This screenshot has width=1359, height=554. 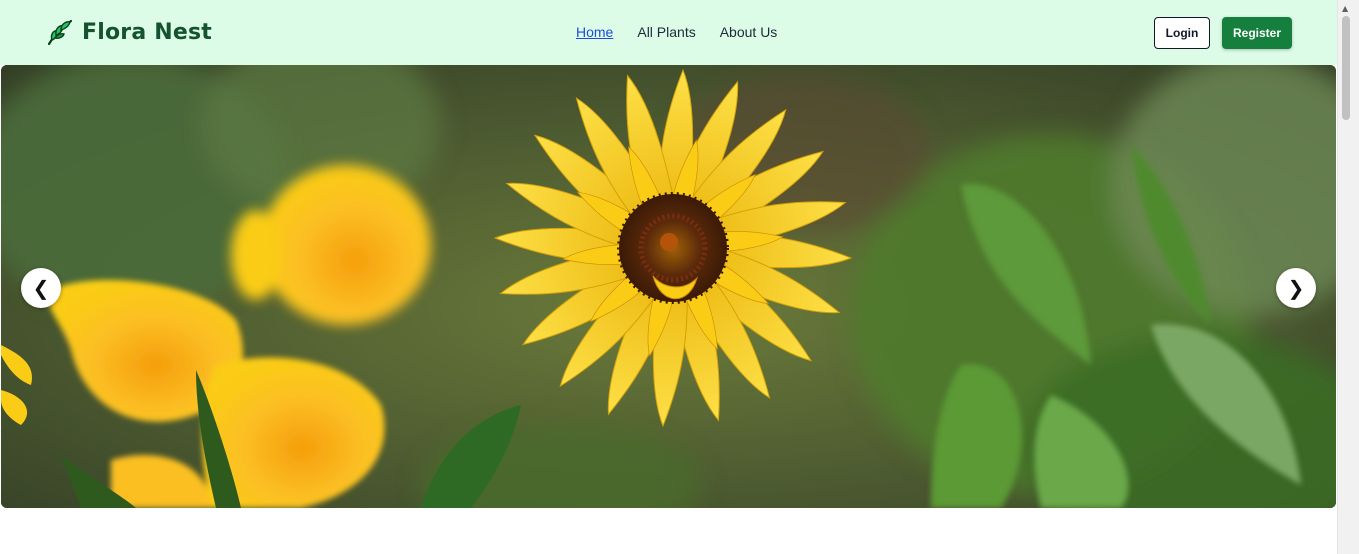 I want to click on register-button: Register, so click(x=1257, y=33).